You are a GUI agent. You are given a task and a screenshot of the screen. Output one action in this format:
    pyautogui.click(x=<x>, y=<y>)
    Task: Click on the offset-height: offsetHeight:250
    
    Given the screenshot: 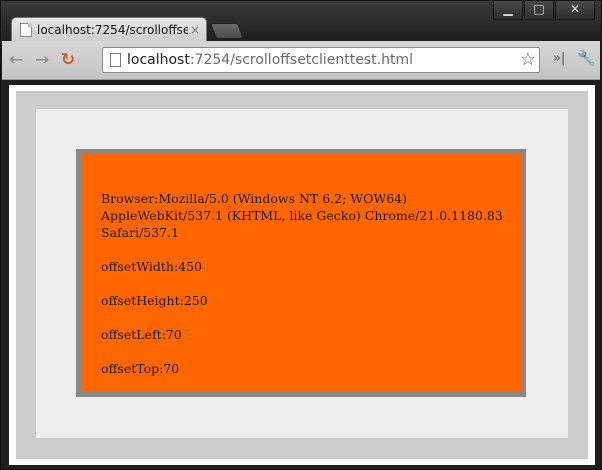 What is the action you would take?
    pyautogui.click(x=154, y=300)
    